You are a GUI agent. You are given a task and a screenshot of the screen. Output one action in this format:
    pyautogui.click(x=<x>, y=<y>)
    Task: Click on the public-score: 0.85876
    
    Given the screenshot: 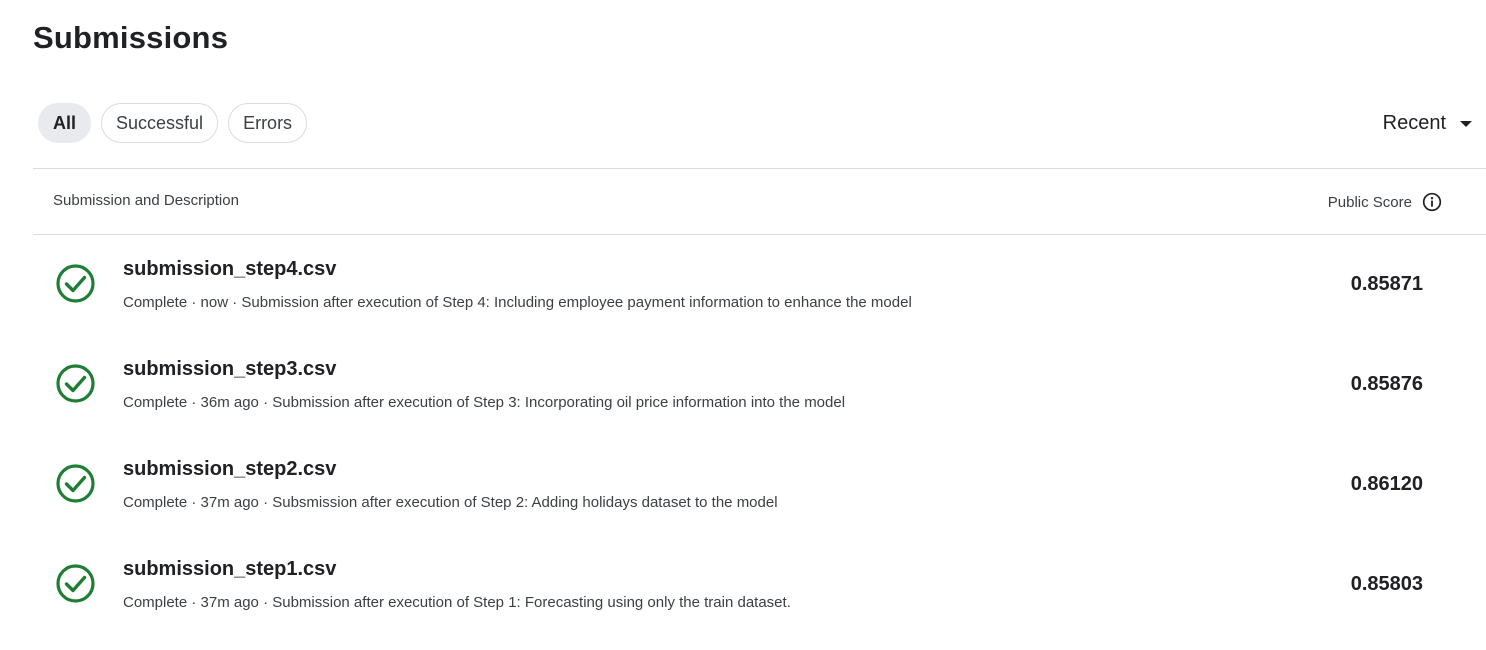 What is the action you would take?
    pyautogui.click(x=1386, y=384)
    